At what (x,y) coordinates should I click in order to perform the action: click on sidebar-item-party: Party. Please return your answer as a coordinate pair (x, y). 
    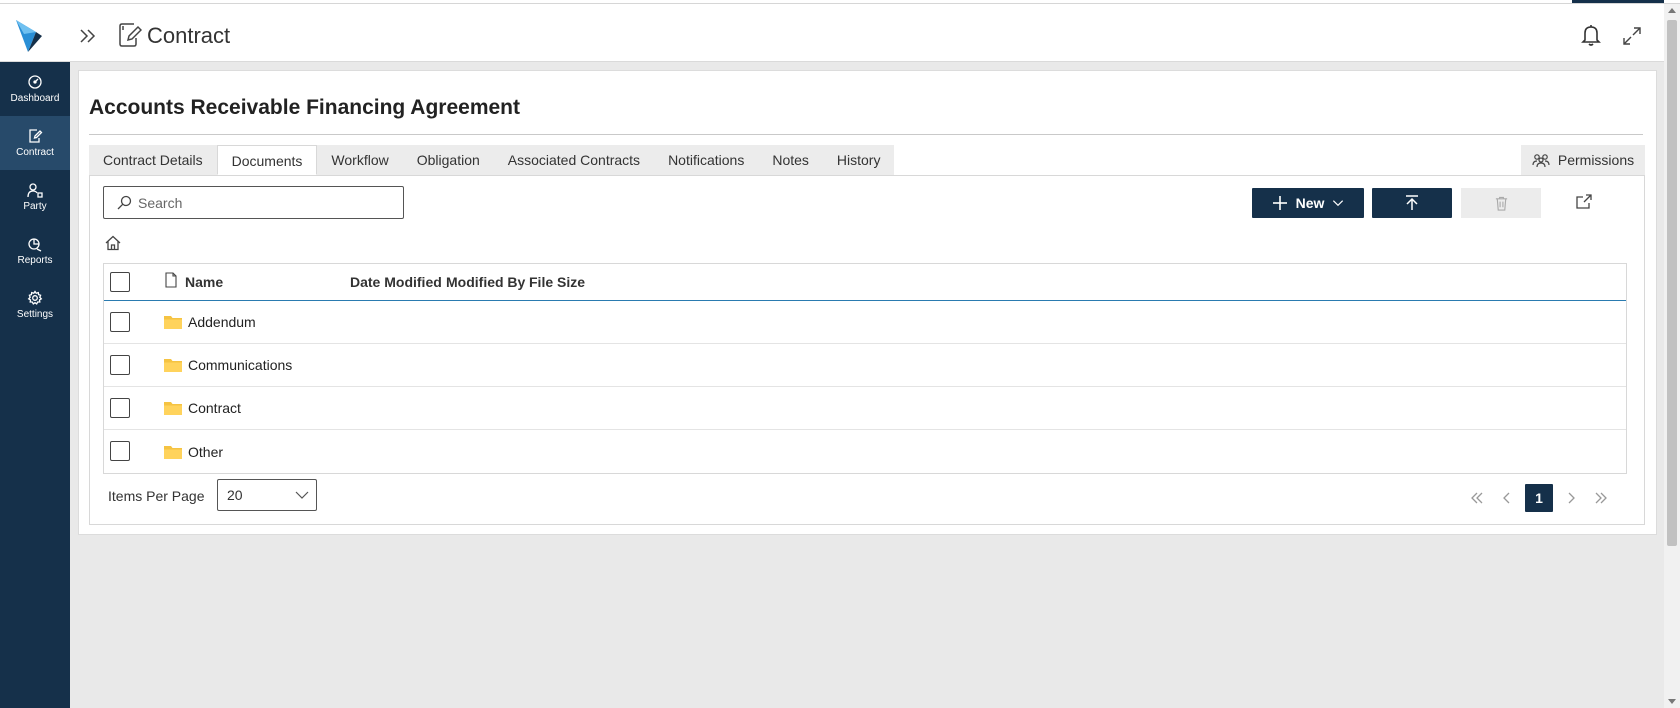
    Looking at the image, I should click on (35, 197).